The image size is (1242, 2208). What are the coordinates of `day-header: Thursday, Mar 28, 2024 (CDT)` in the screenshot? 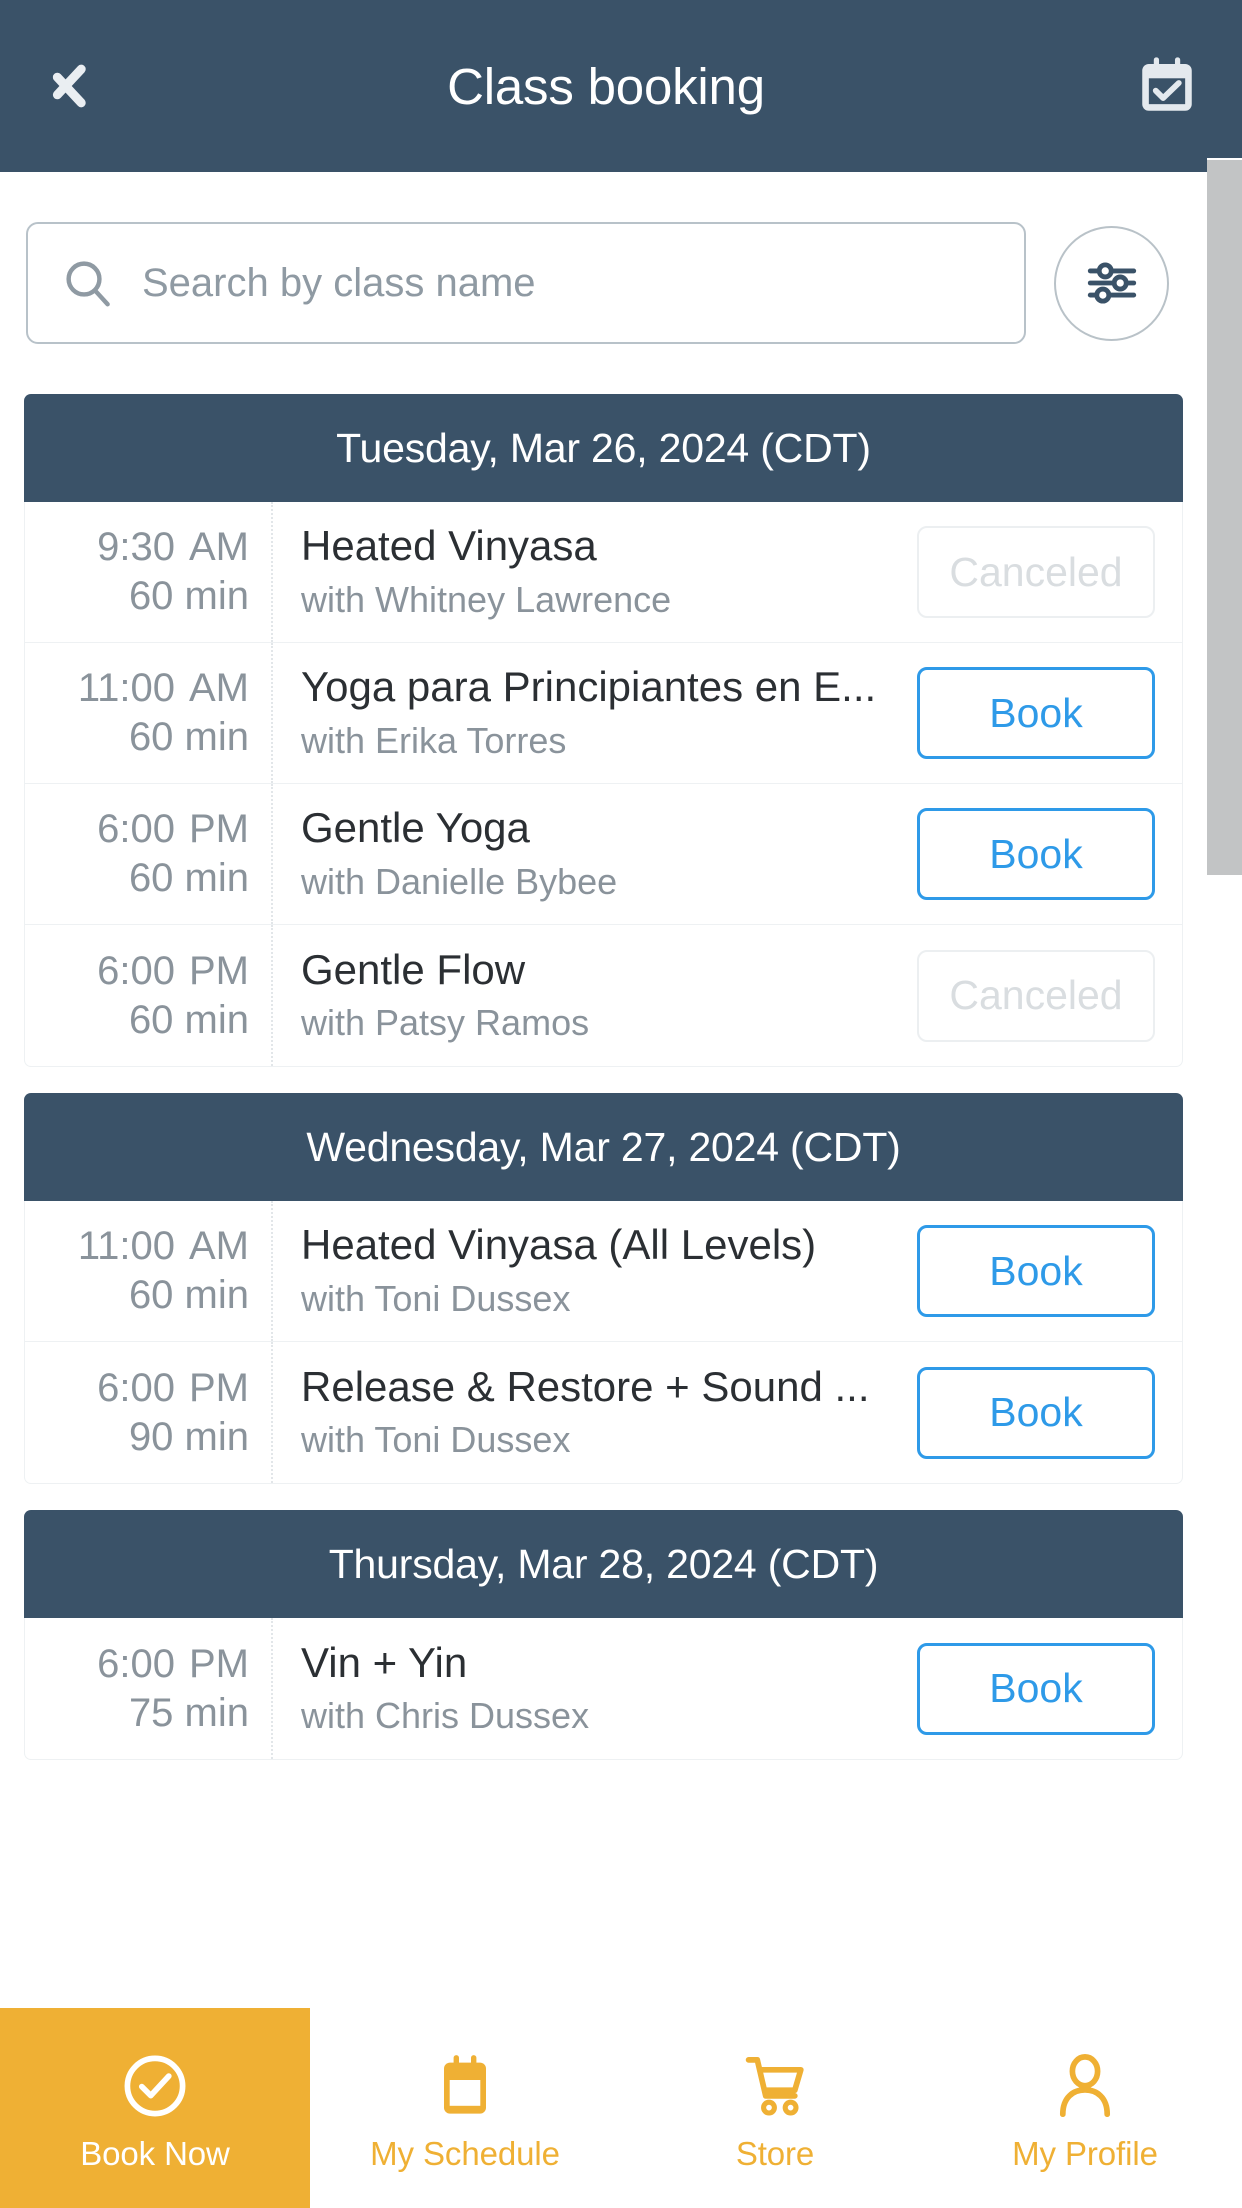 It's located at (603, 1564).